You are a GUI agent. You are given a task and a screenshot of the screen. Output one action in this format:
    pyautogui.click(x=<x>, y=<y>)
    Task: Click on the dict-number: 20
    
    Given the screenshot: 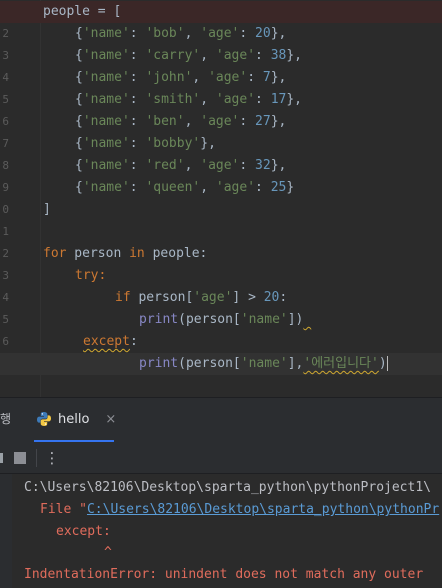 What is the action you would take?
    pyautogui.click(x=263, y=33)
    